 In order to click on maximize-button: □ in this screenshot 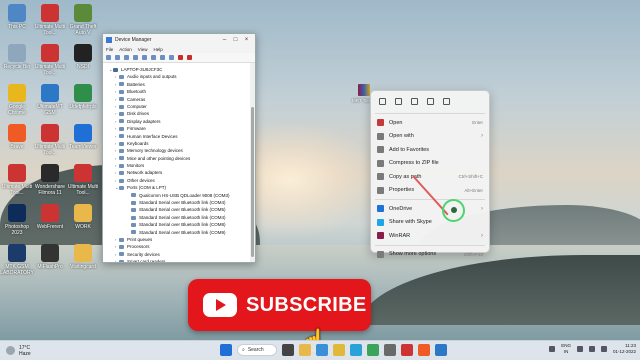, I will do `click(235, 40)`.